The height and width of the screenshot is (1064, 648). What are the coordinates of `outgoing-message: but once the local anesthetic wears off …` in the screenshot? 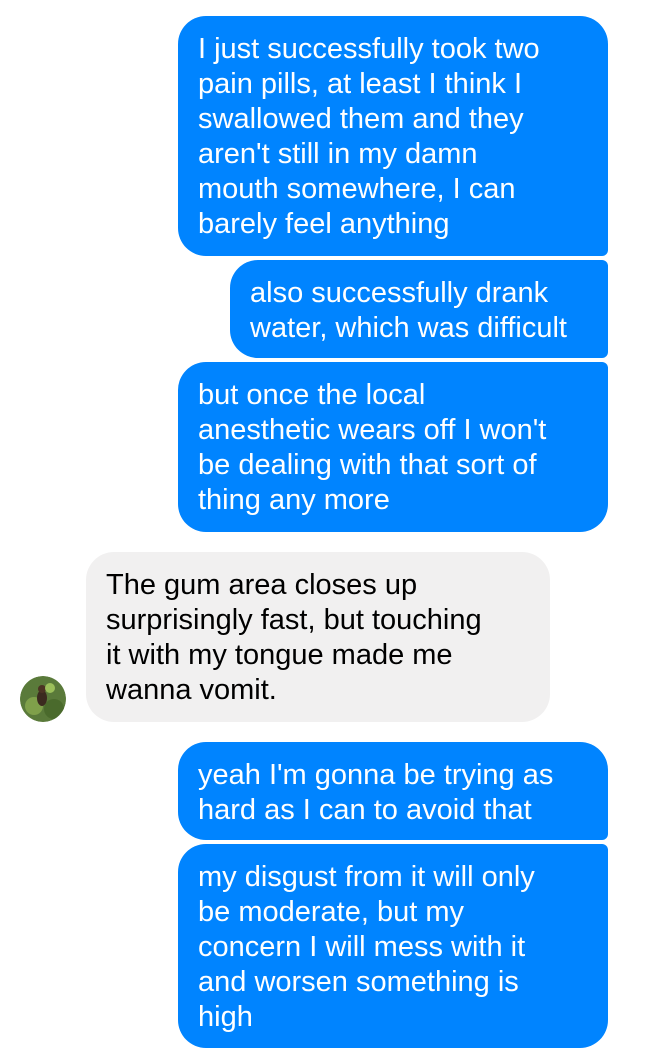 It's located at (393, 447).